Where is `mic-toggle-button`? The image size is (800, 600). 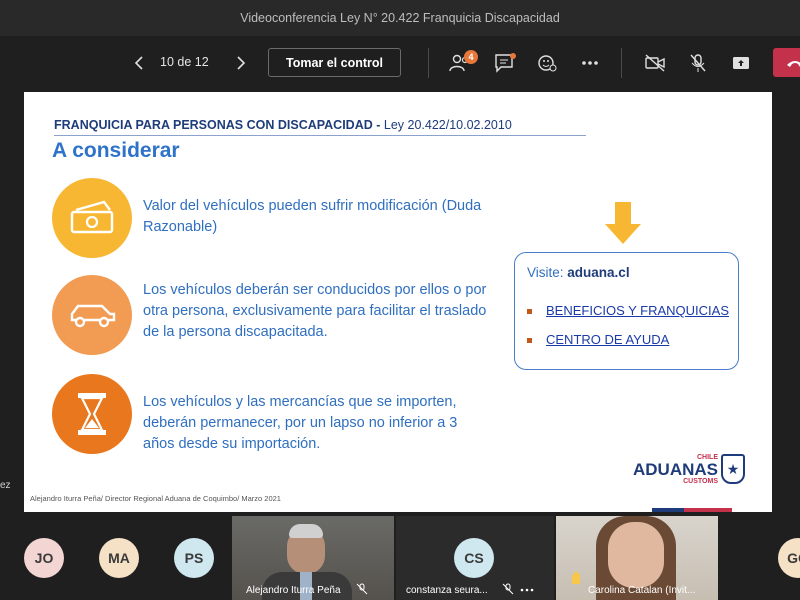 mic-toggle-button is located at coordinates (698, 63).